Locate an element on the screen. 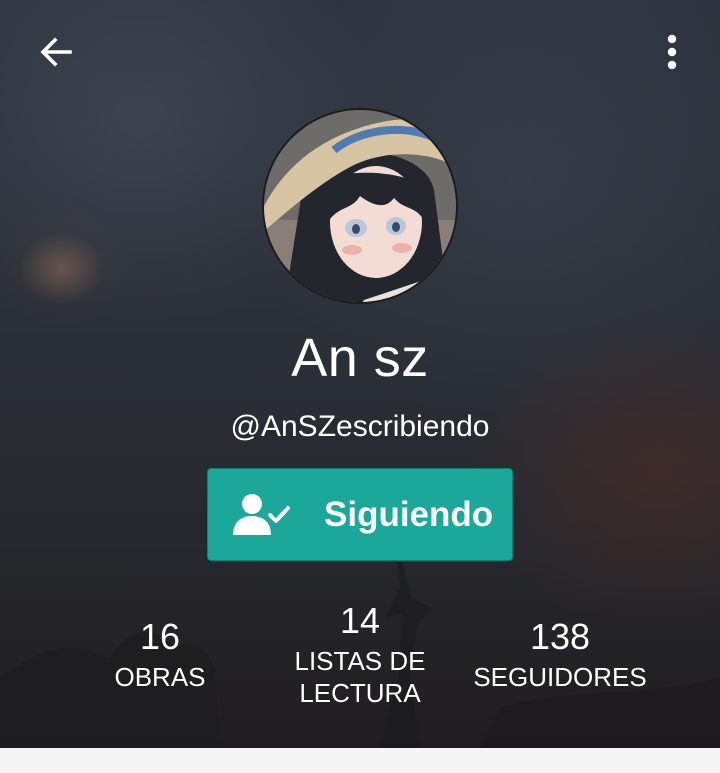 The image size is (720, 773). profile-username: @AnSZescribiendo is located at coordinates (360, 426).